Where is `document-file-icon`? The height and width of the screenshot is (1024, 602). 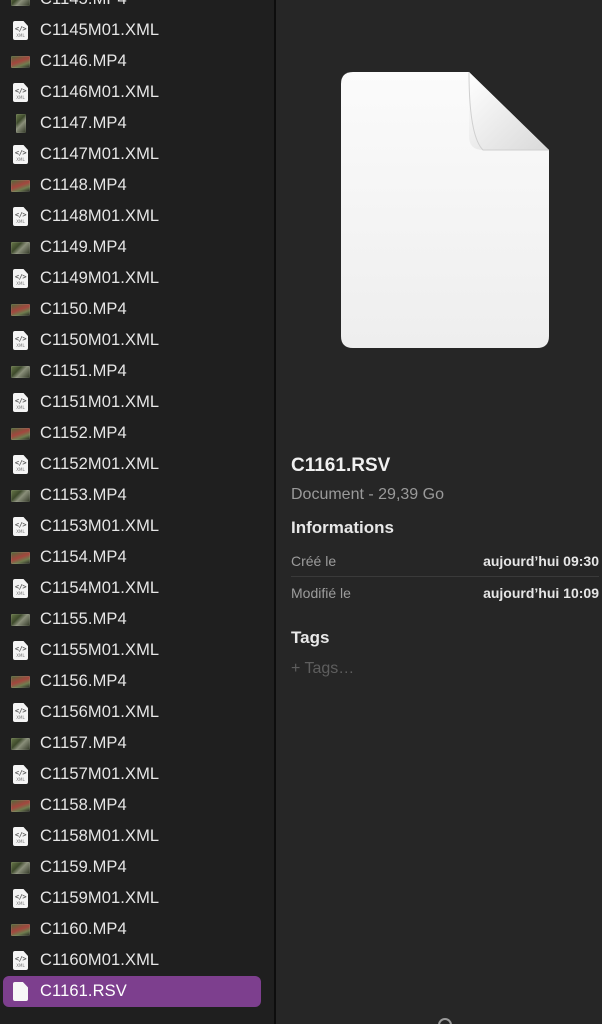
document-file-icon is located at coordinates (20, 992).